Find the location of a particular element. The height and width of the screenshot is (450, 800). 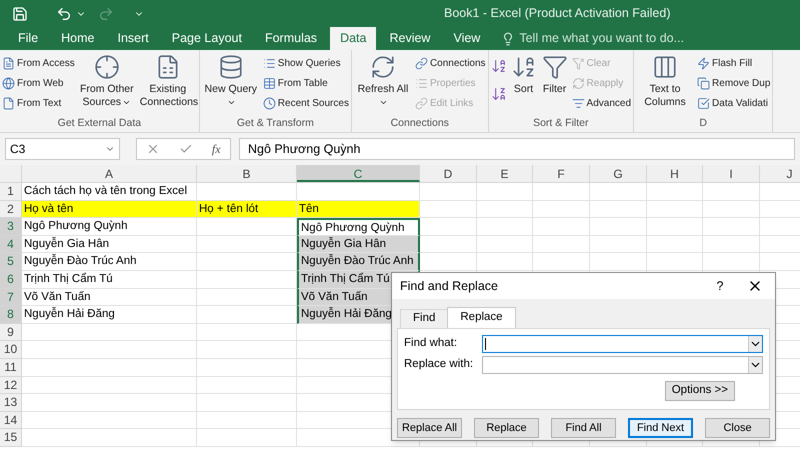

row-header: 4 is located at coordinates (11, 245).